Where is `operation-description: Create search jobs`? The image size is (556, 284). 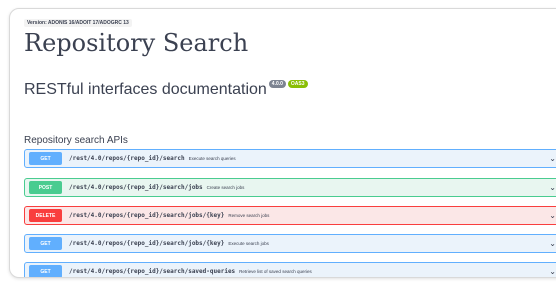
operation-description: Create search jobs is located at coordinates (225, 187).